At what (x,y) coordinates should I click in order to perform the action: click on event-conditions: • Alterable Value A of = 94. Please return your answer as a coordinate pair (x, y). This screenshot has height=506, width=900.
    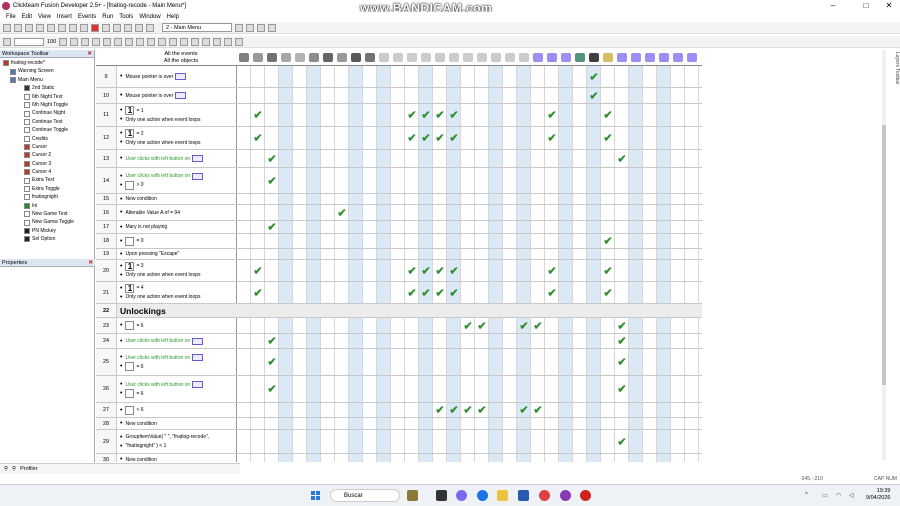
    Looking at the image, I should click on (177, 212).